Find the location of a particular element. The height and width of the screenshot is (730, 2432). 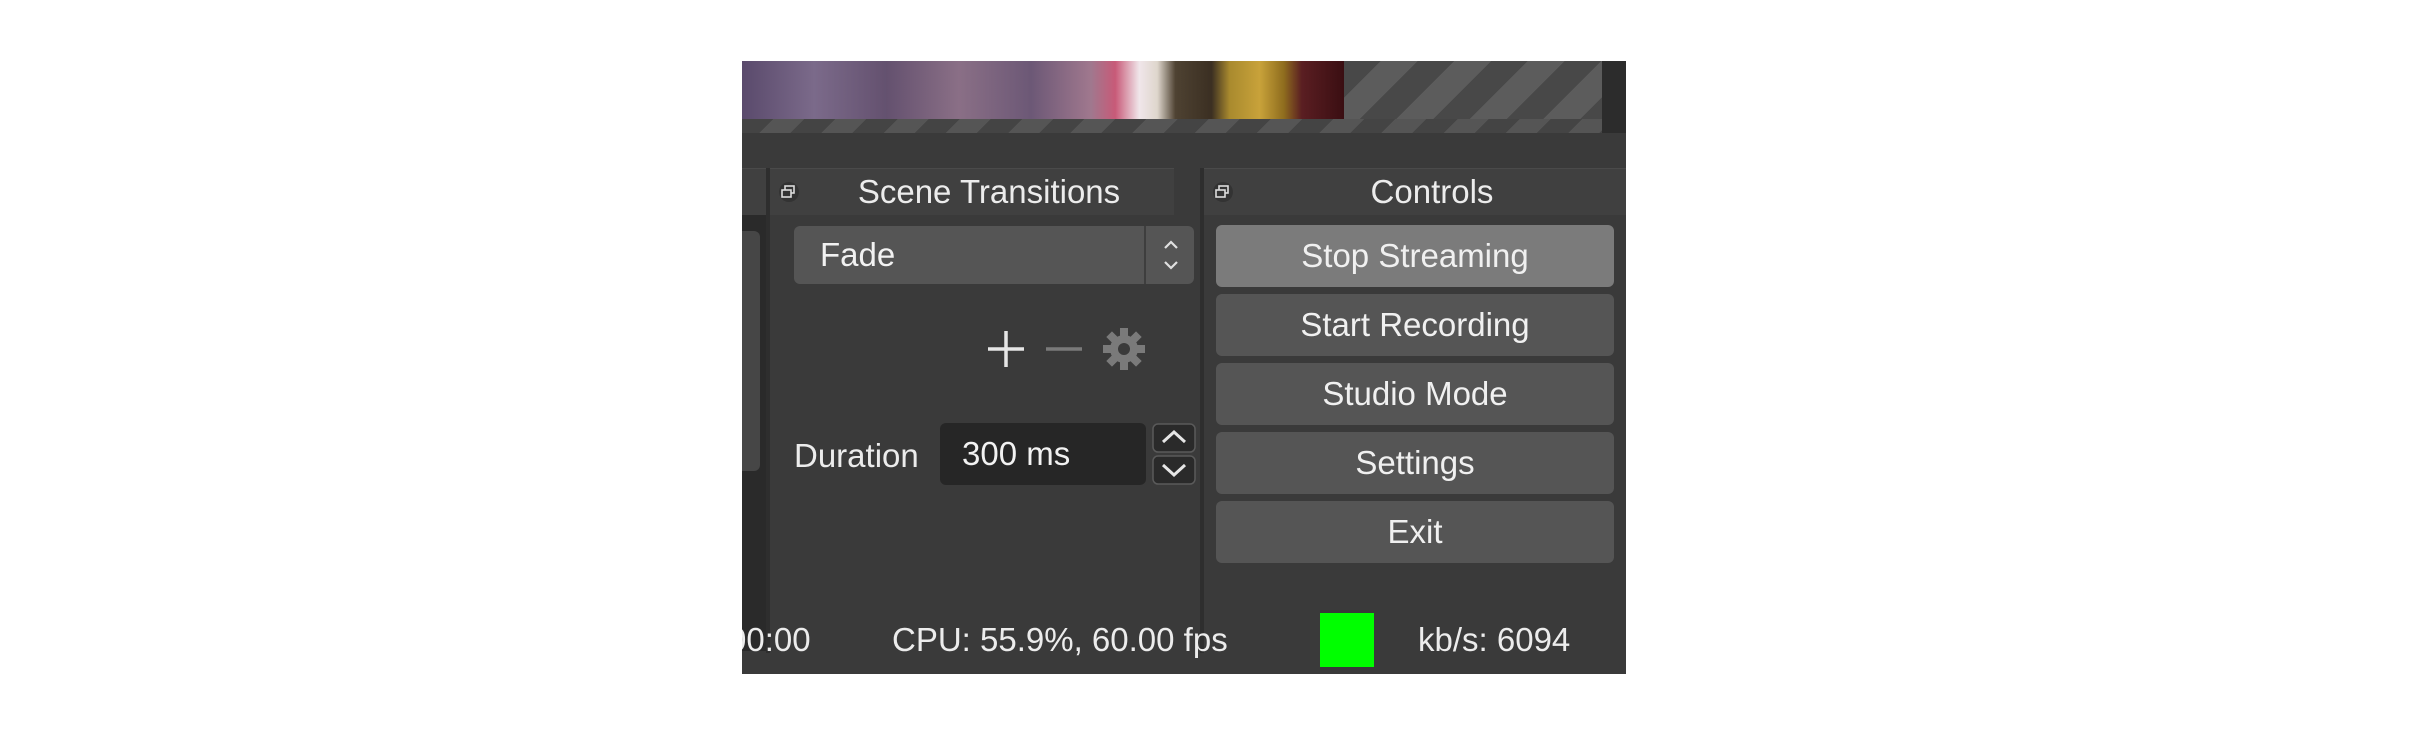

bitrate: kb/s: 6094 is located at coordinates (1494, 639).